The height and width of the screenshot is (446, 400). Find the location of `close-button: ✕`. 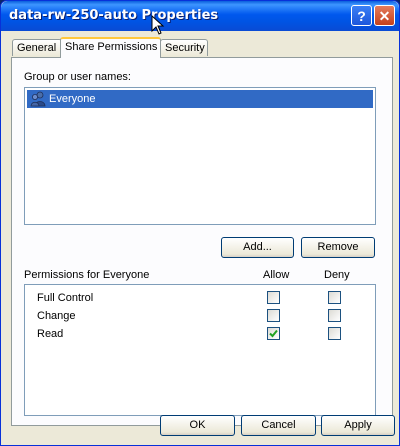

close-button: ✕ is located at coordinates (384, 15).